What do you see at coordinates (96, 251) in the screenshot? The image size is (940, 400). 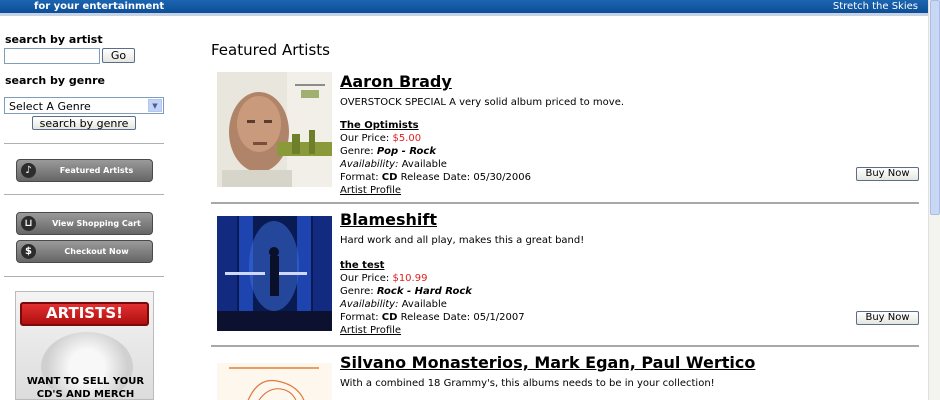 I see `checkout-button-label: Checkout Now` at bounding box center [96, 251].